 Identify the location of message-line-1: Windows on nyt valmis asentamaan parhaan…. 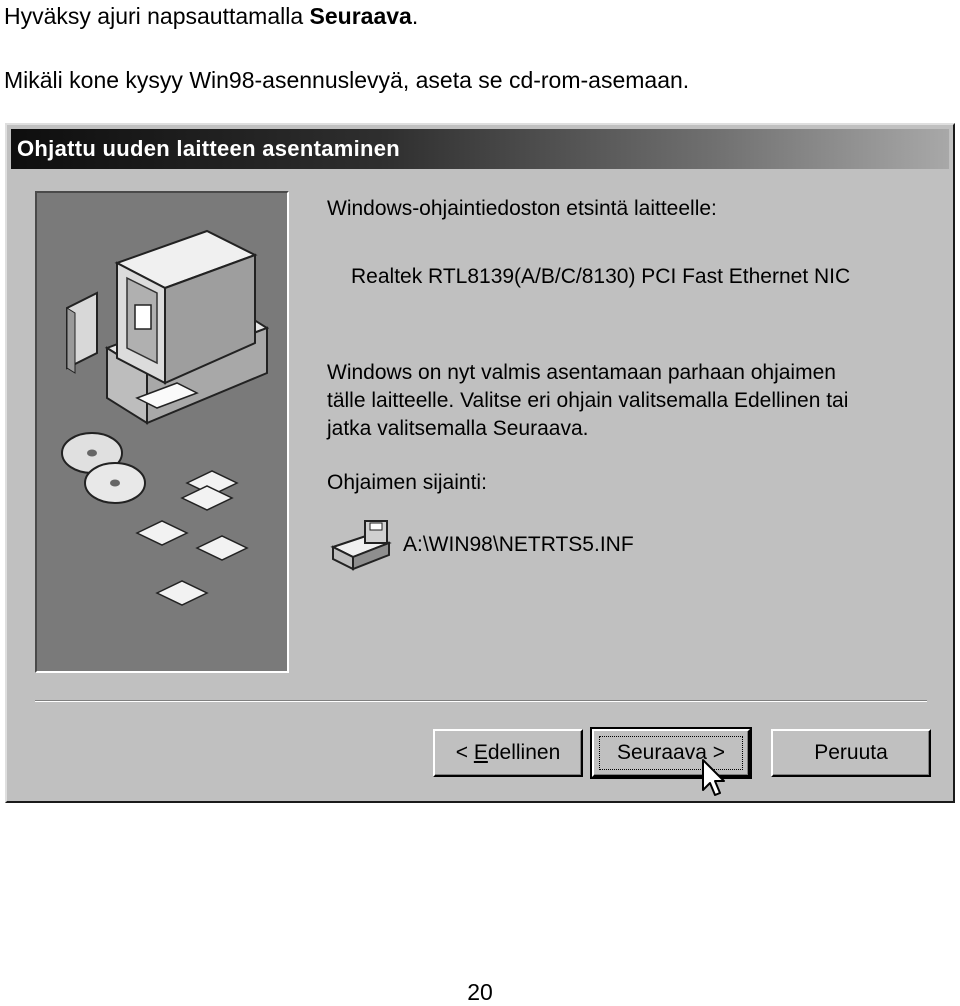
(581, 372).